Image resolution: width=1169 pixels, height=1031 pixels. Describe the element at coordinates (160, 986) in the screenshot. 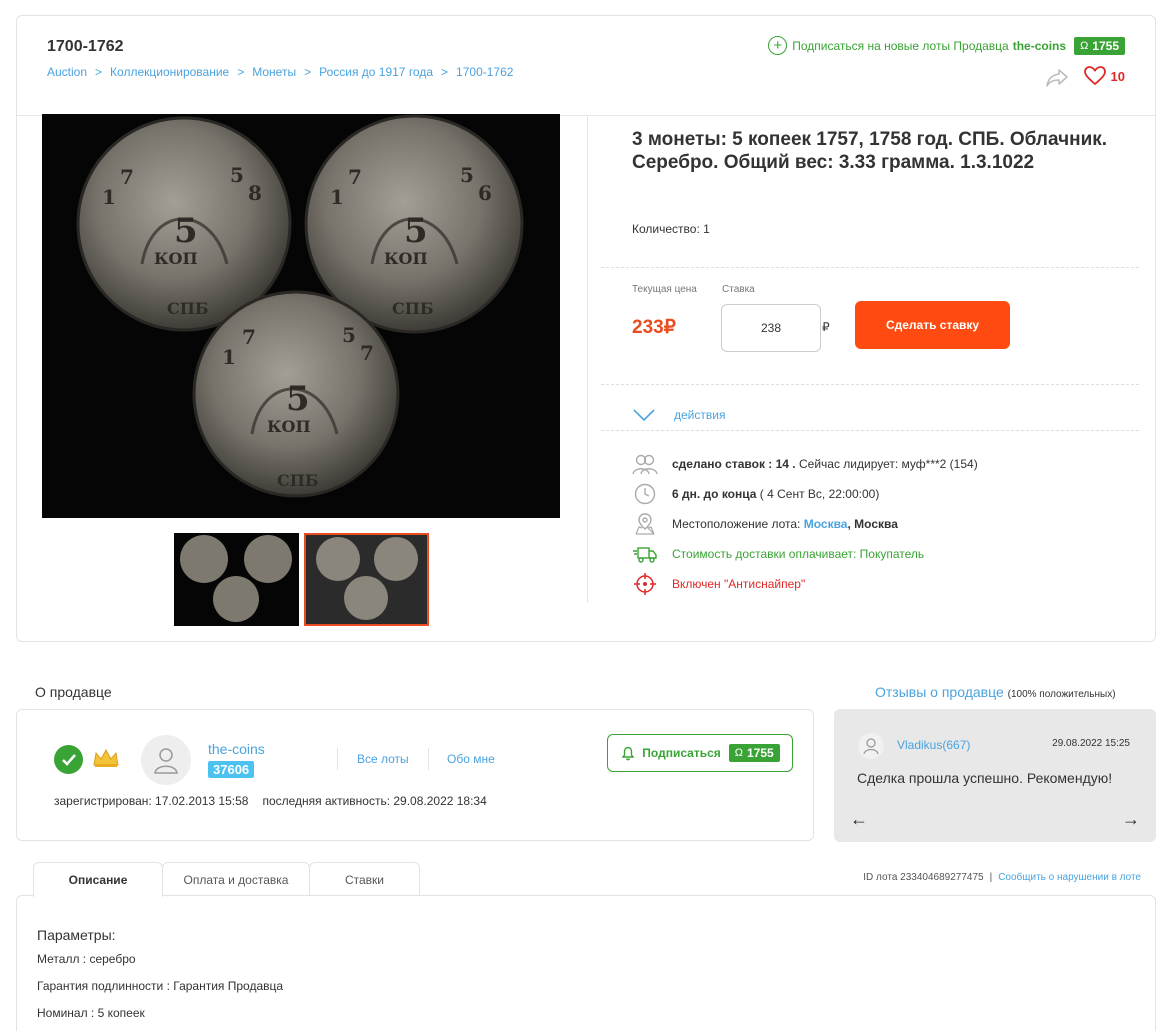

I see `param-guarantee: Гарантия подлинности : Гарантия Продавца` at that location.